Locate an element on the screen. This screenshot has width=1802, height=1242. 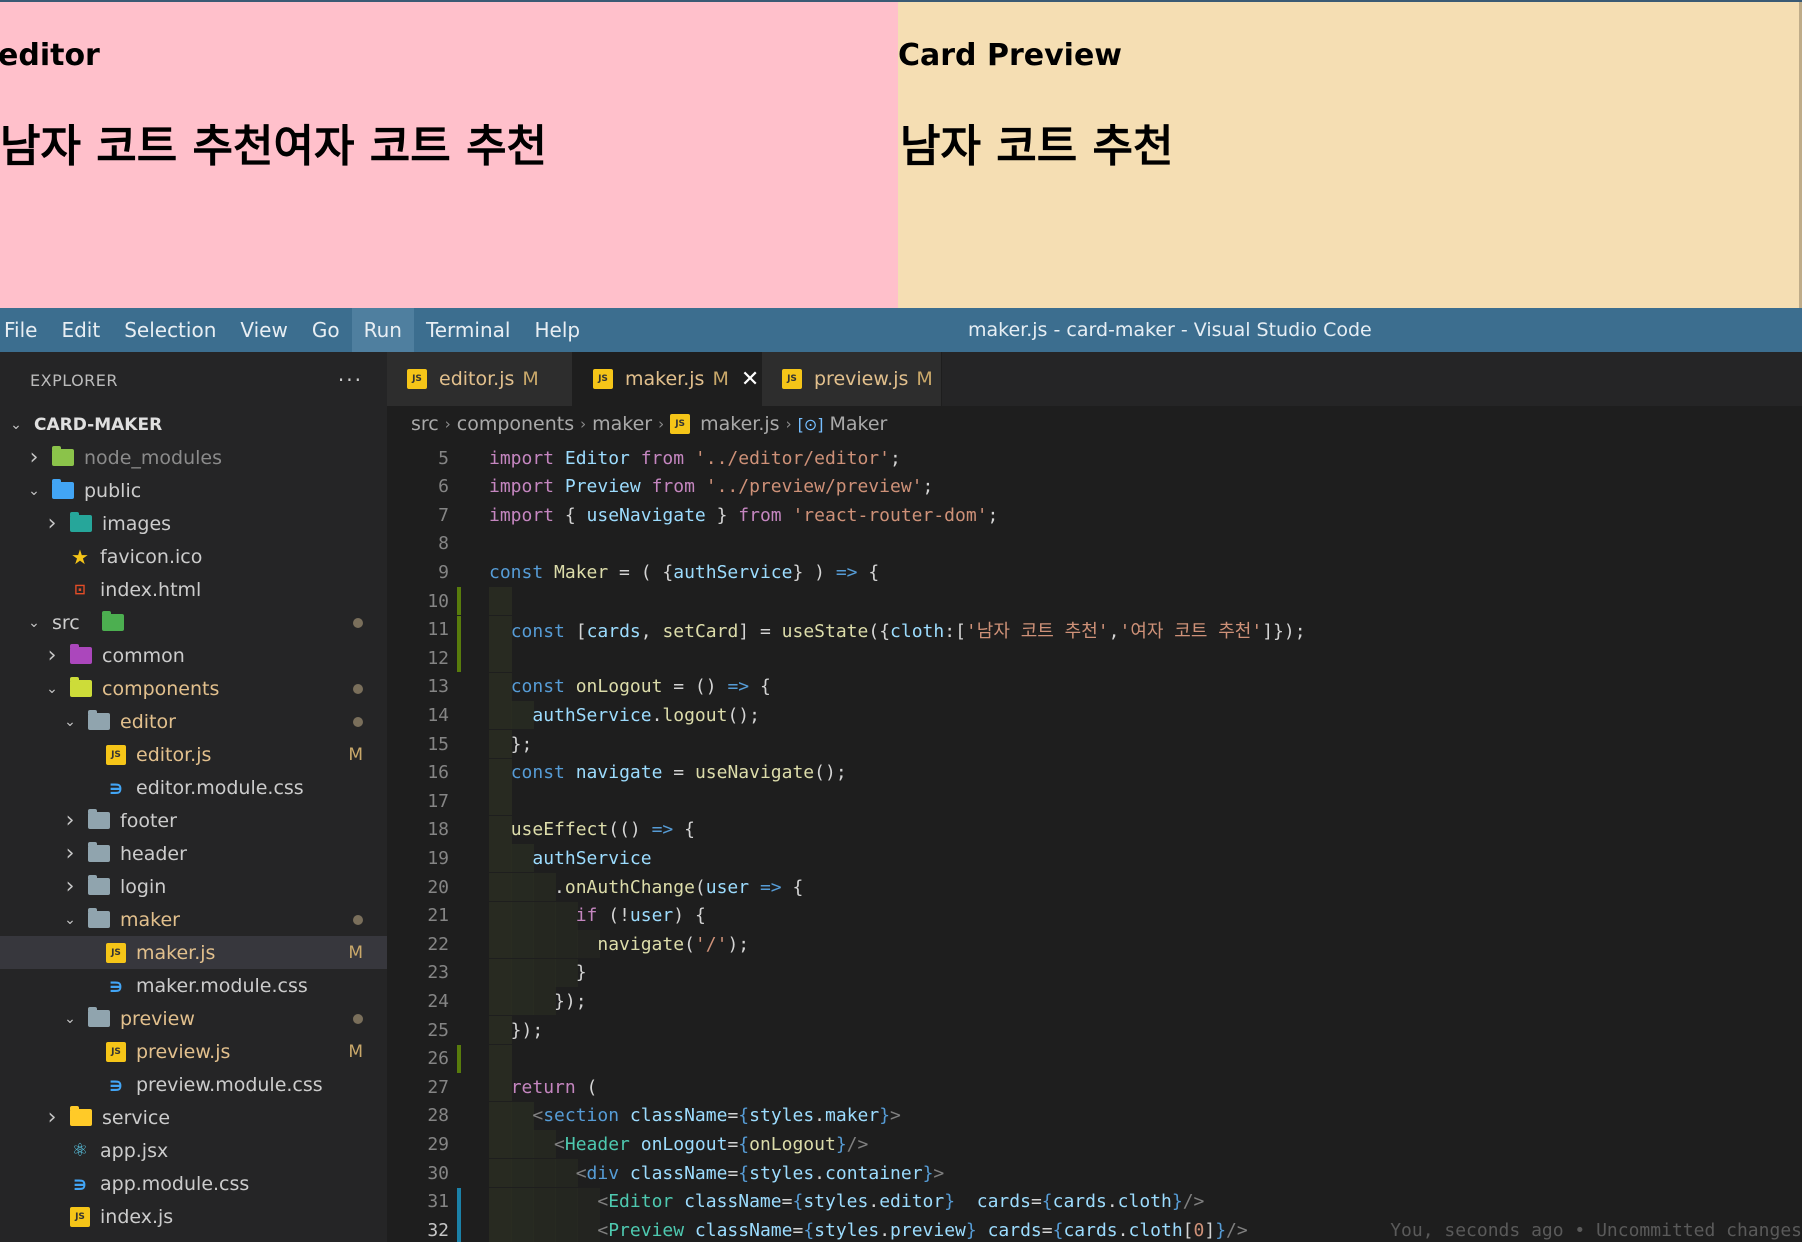
more-actions-icon: ··· is located at coordinates (350, 380).